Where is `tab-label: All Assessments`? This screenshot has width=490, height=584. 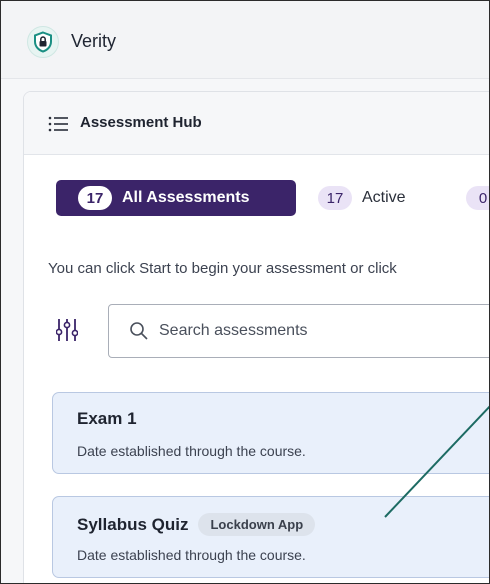 tab-label: All Assessments is located at coordinates (186, 197).